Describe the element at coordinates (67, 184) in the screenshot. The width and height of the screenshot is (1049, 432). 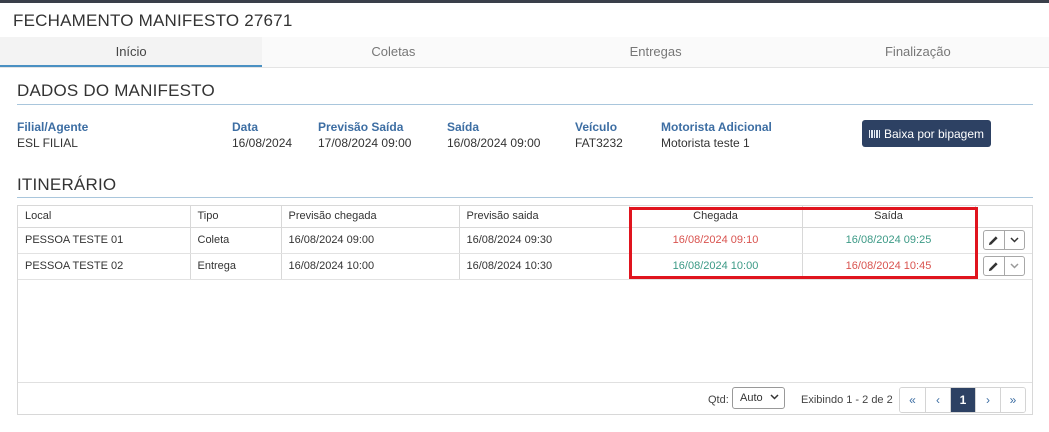
I see `section-title-itinerario: ITINERÁRIO` at that location.